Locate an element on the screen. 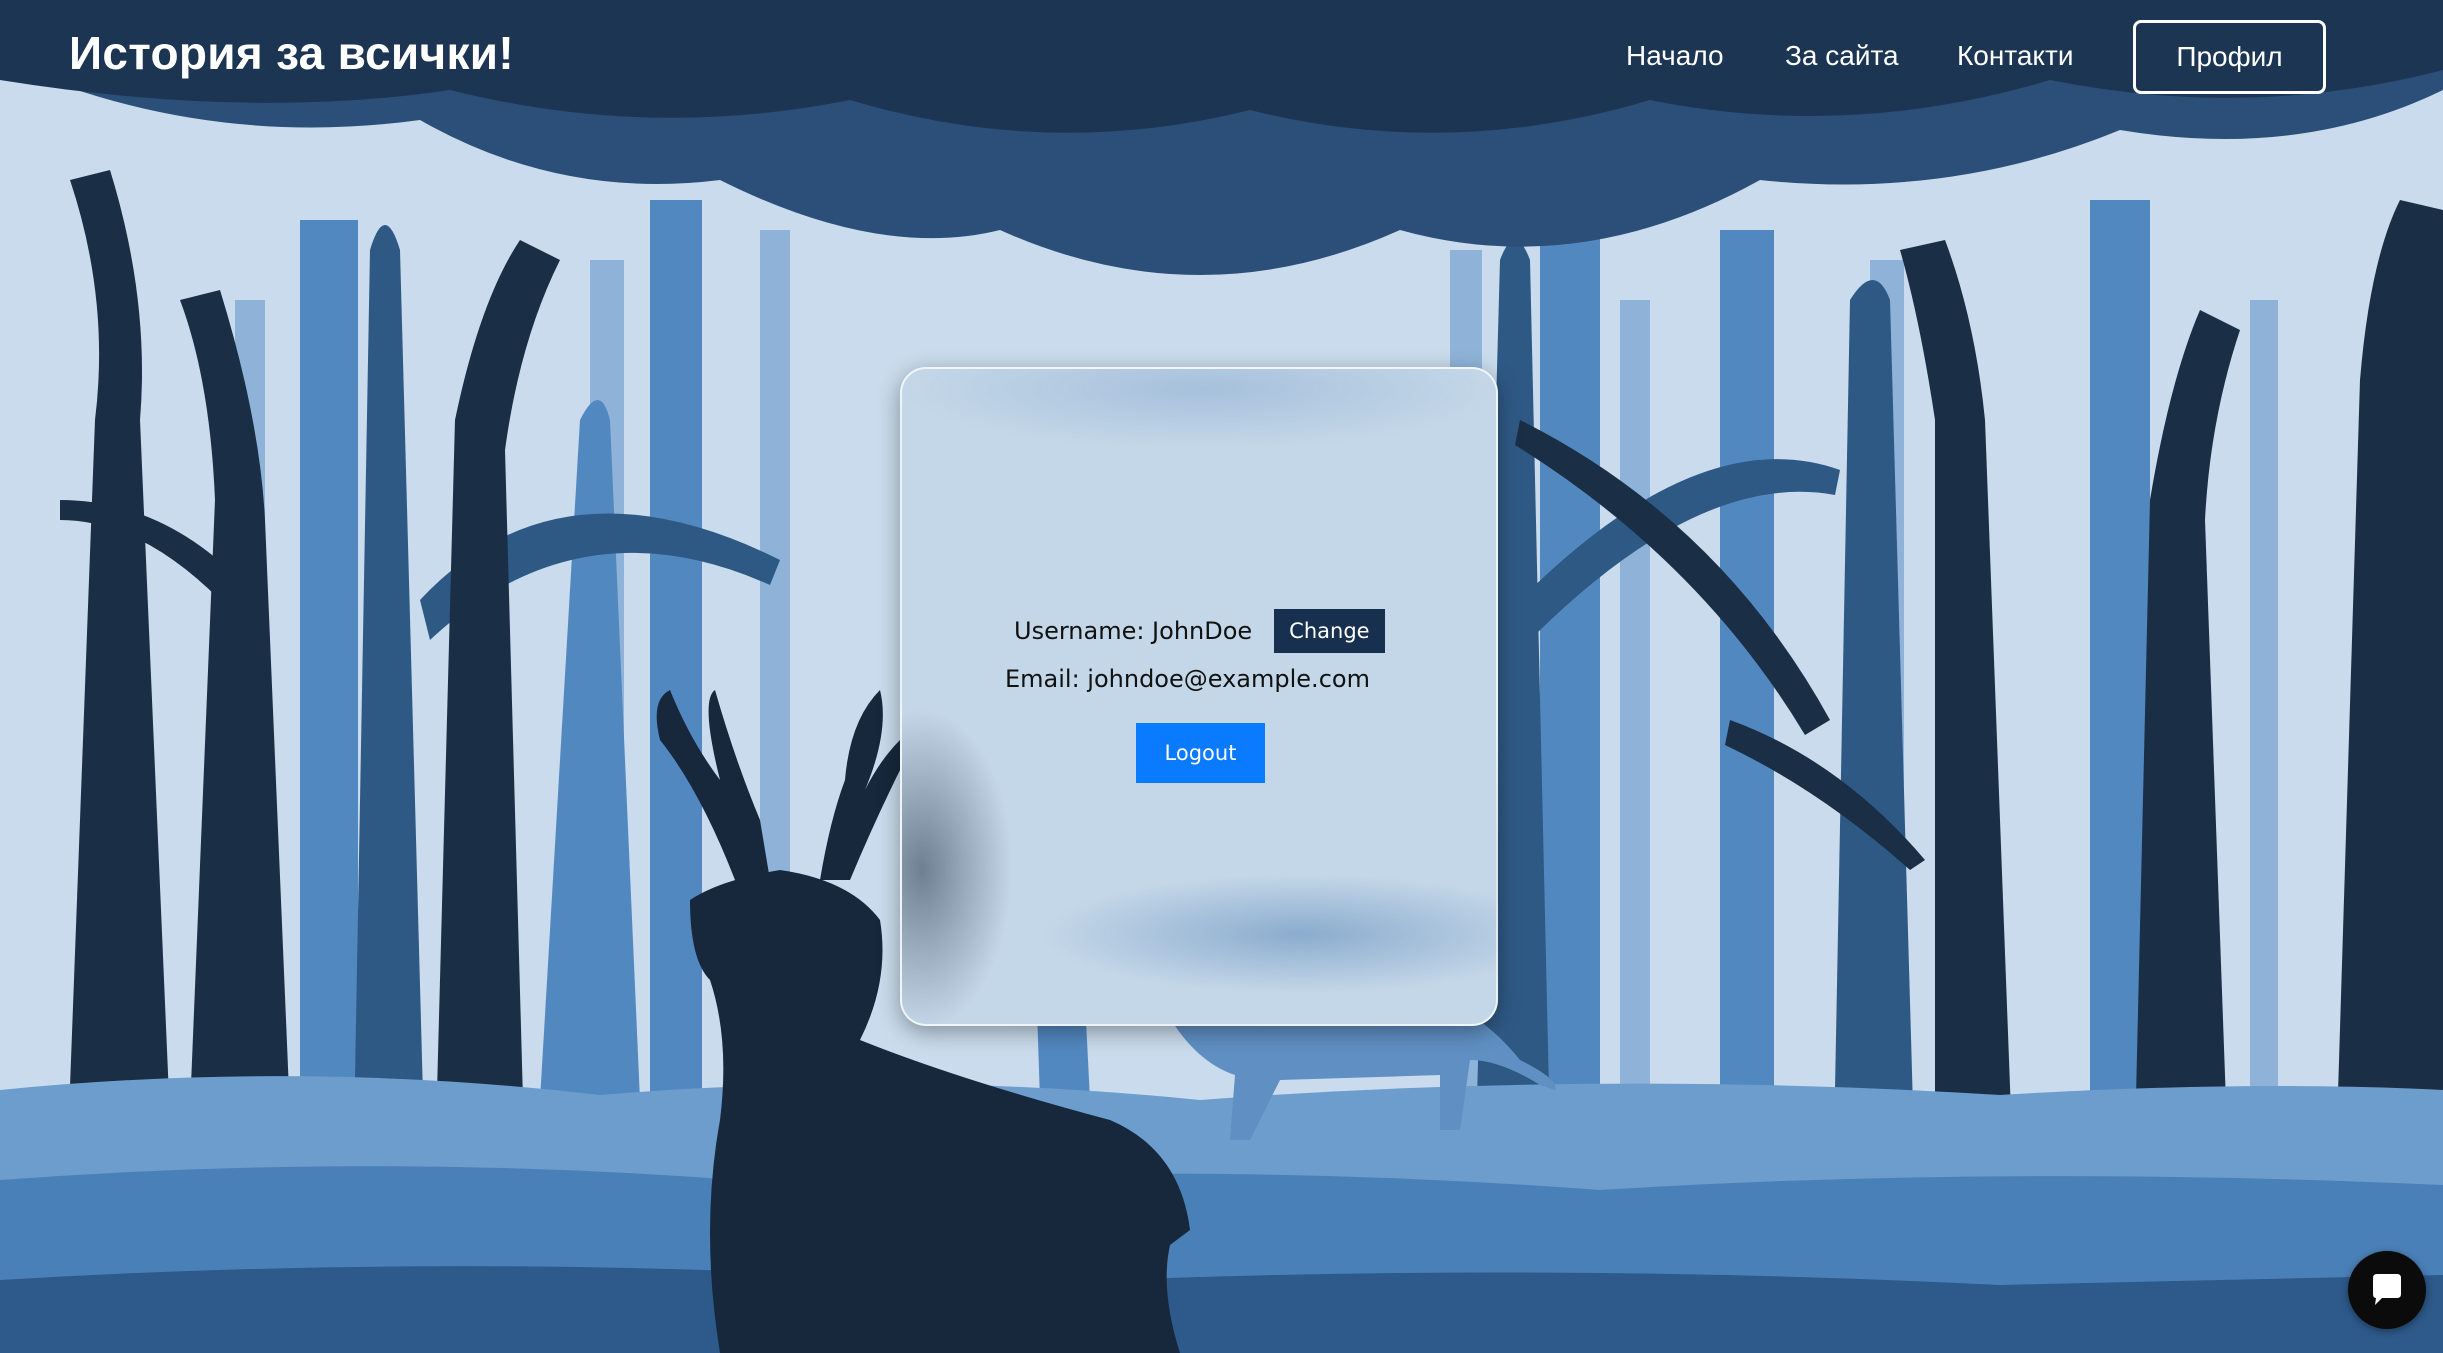  username-text: Username: JohnDoe is located at coordinates (1133, 631).